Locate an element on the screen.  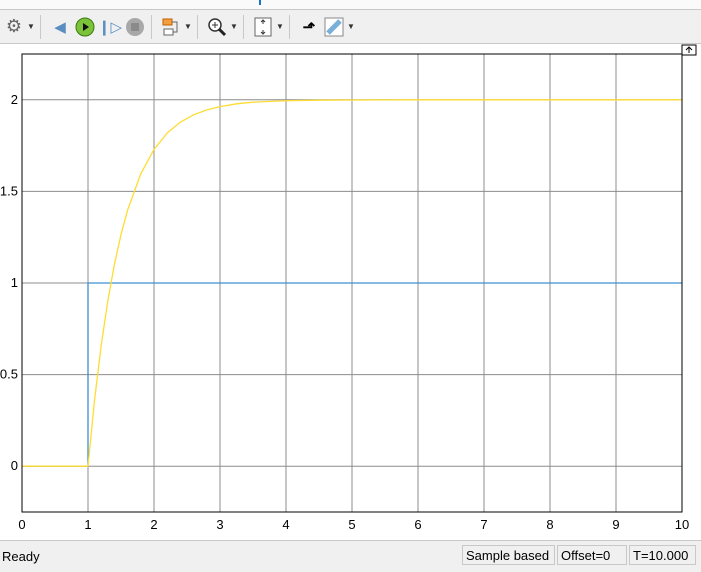
settings-gear-icon: ⚙ is located at coordinates (14, 27).